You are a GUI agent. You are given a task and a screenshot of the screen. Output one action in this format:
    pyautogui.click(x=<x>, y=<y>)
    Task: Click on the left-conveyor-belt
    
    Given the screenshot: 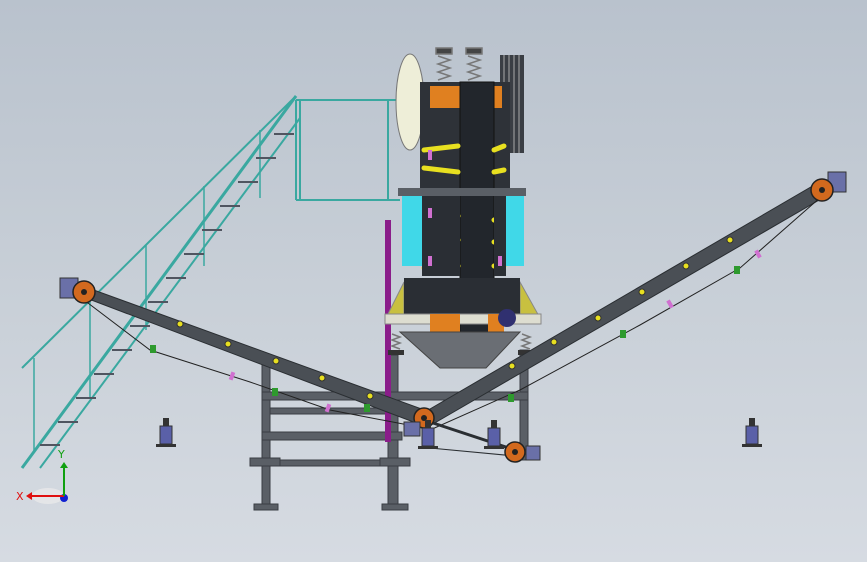 What is the action you would take?
    pyautogui.click(x=255, y=355)
    